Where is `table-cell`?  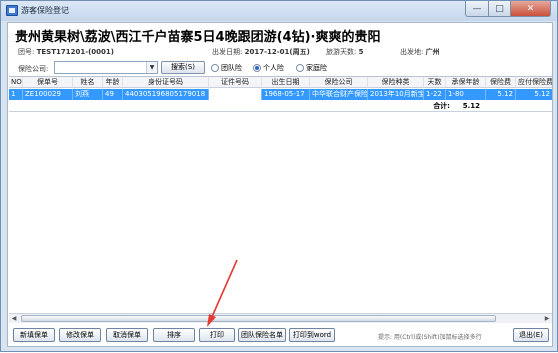
table-cell is located at coordinates (235, 94).